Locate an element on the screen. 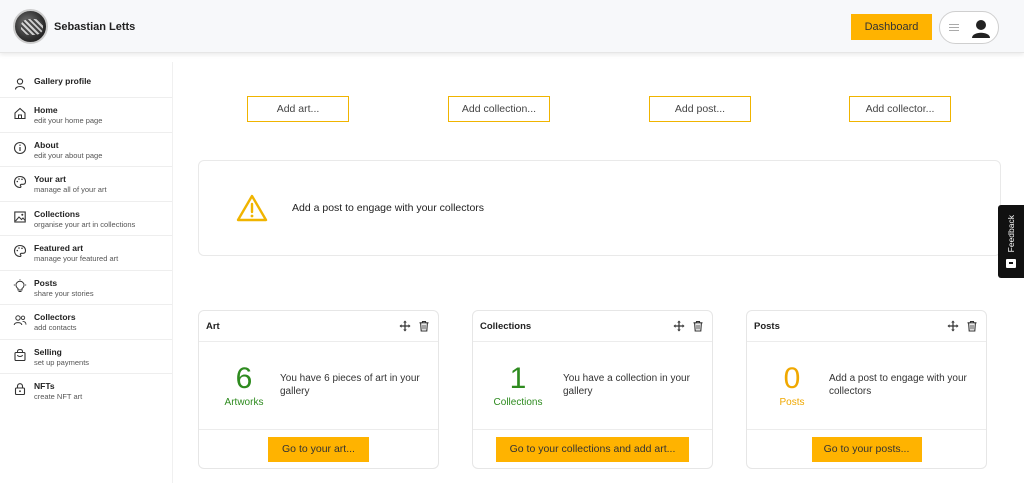 The width and height of the screenshot is (1024, 483). collections-message: You have a collection in your gallery is located at coordinates (626, 385).